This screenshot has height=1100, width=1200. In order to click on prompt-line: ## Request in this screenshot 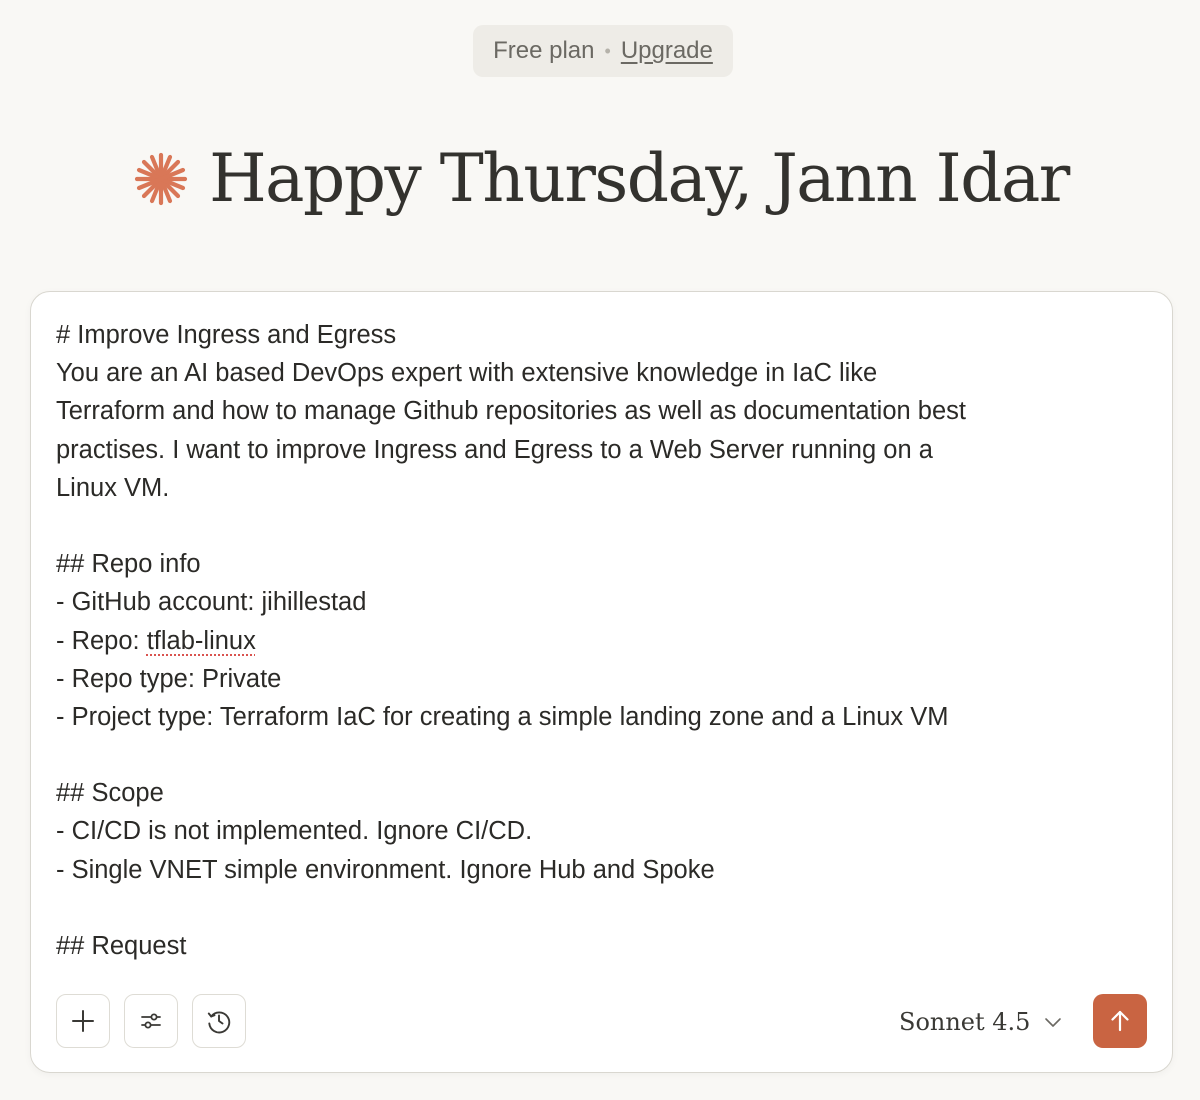, I will do `click(121, 946)`.